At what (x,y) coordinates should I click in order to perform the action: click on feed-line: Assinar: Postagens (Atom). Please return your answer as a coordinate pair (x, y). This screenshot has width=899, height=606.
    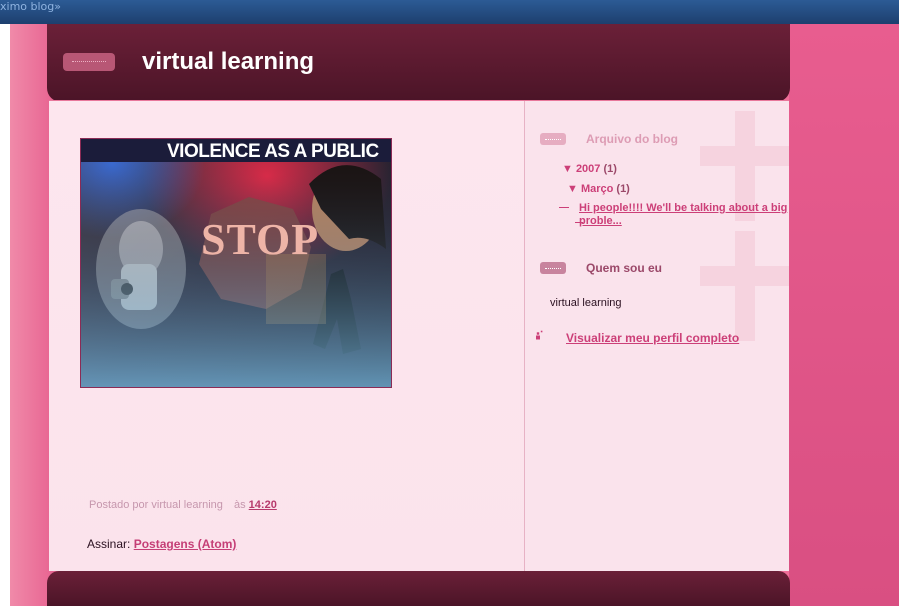
    Looking at the image, I should click on (161, 544).